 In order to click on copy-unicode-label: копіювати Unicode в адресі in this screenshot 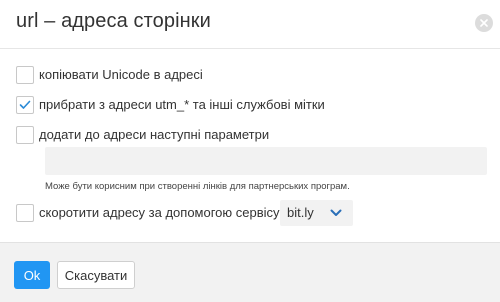, I will do `click(121, 74)`.